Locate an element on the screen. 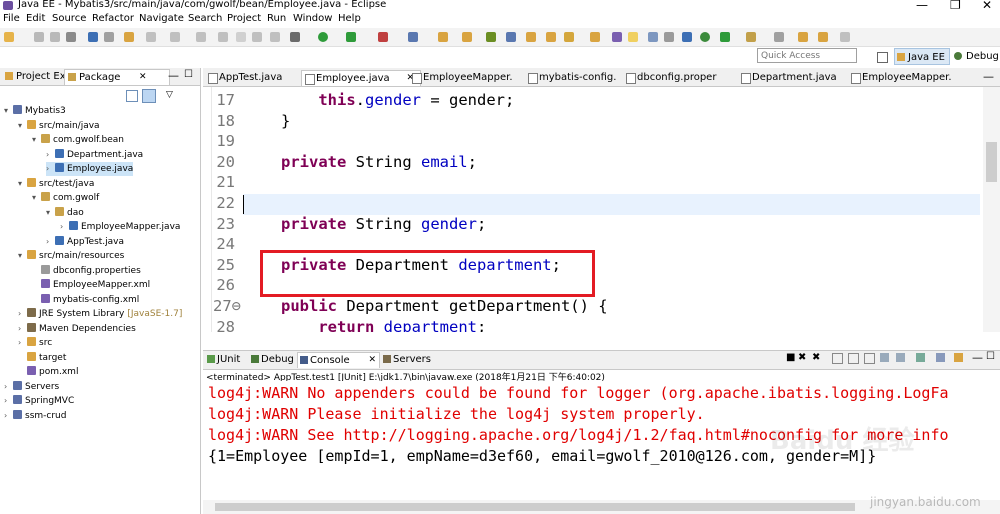  clear-console-icon is located at coordinates (837, 358).